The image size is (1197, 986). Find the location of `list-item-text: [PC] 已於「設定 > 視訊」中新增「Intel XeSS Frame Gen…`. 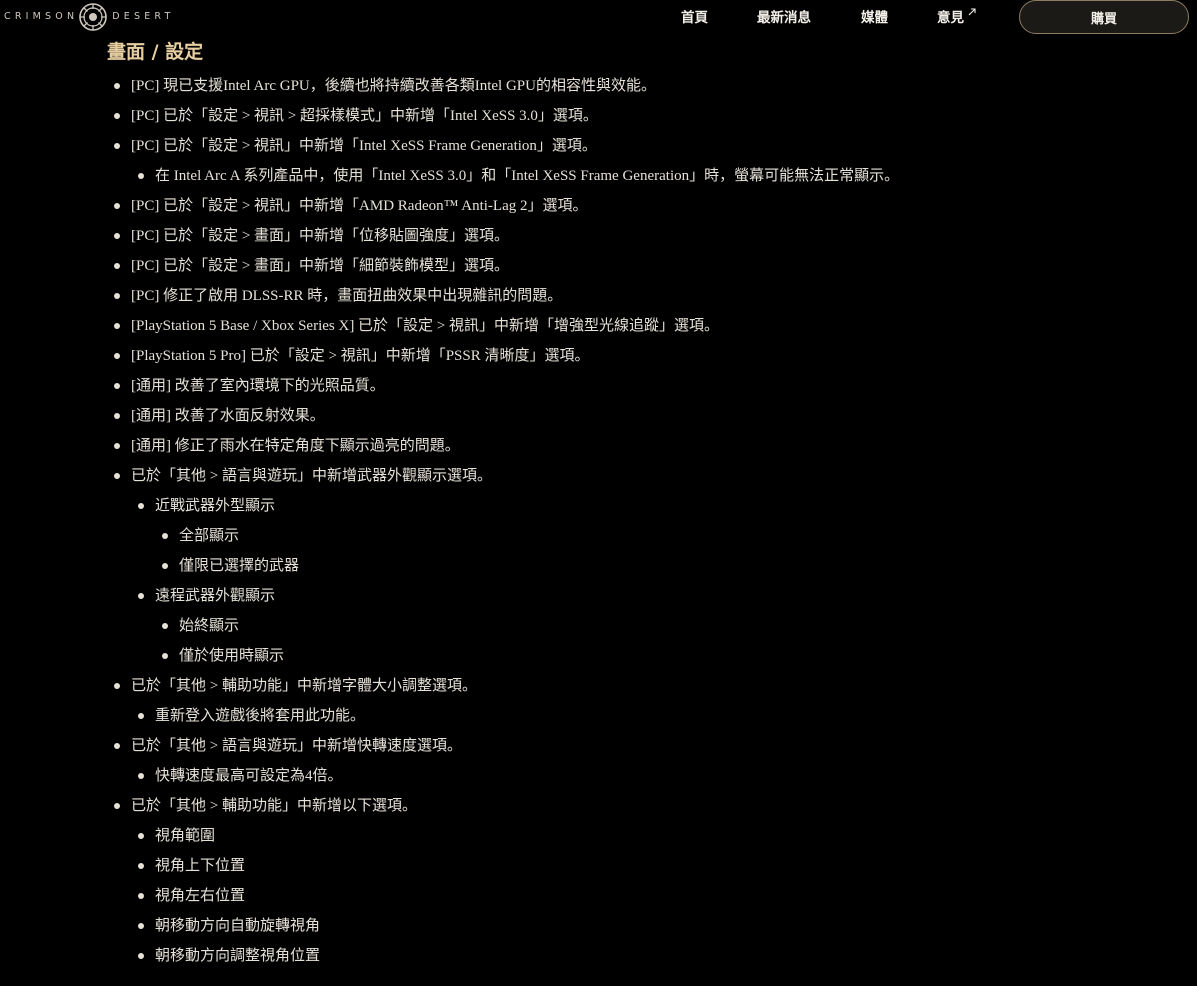

list-item-text: [PC] 已於「設定 > 視訊」中新增「Intel XeSS Frame Gen… is located at coordinates (364, 146).